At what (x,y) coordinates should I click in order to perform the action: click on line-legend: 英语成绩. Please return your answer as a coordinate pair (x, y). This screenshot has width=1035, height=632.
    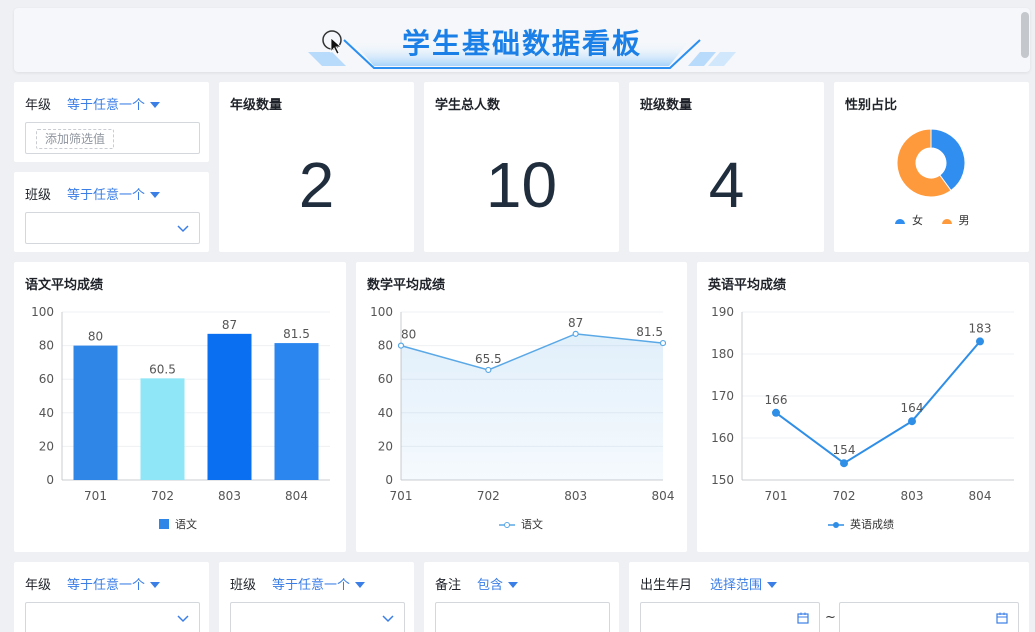
    Looking at the image, I should click on (861, 524).